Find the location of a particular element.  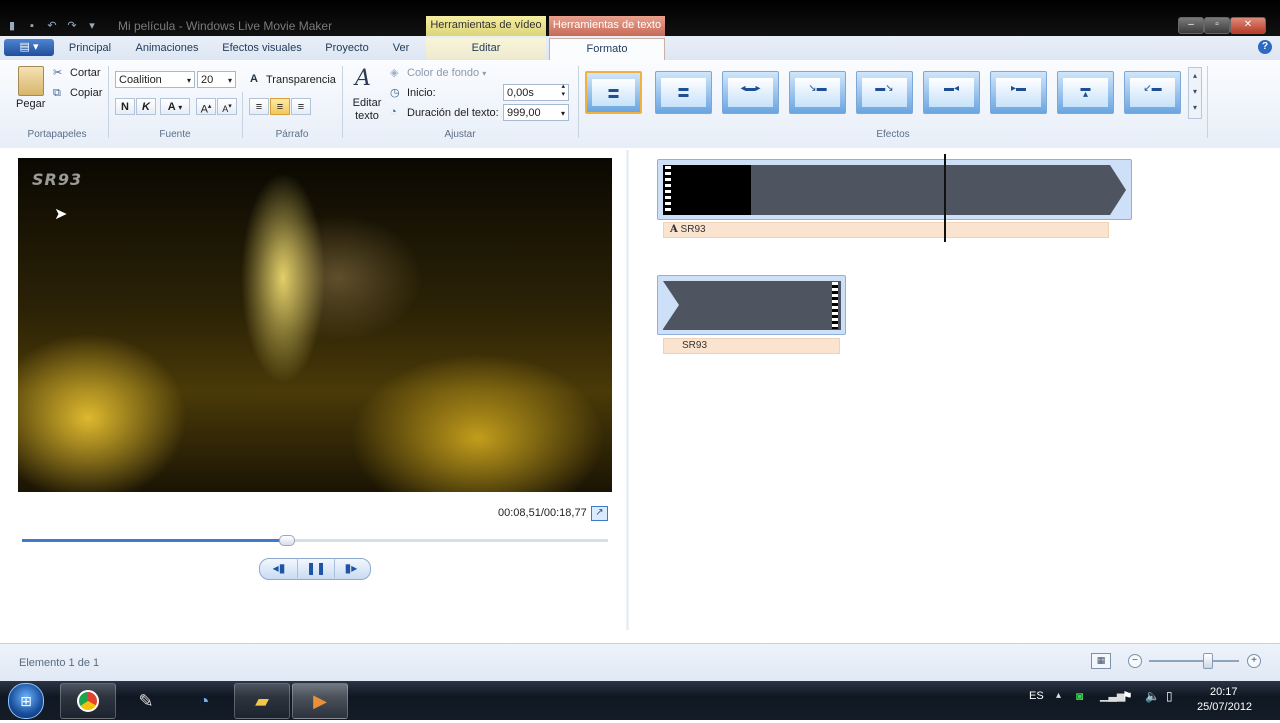

clip-arrow-icon is located at coordinates (1118, 190).